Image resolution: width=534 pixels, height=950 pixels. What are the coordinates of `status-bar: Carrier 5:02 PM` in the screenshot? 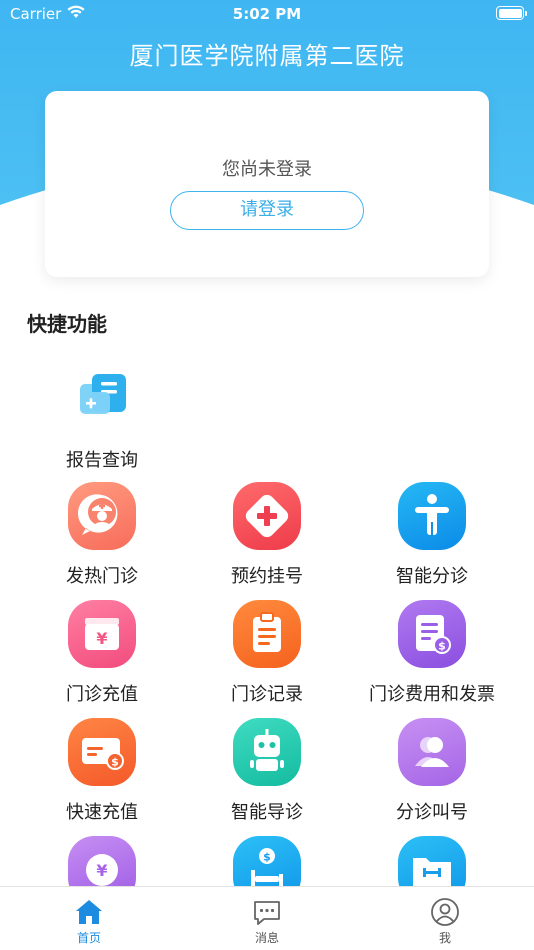 It's located at (267, 14).